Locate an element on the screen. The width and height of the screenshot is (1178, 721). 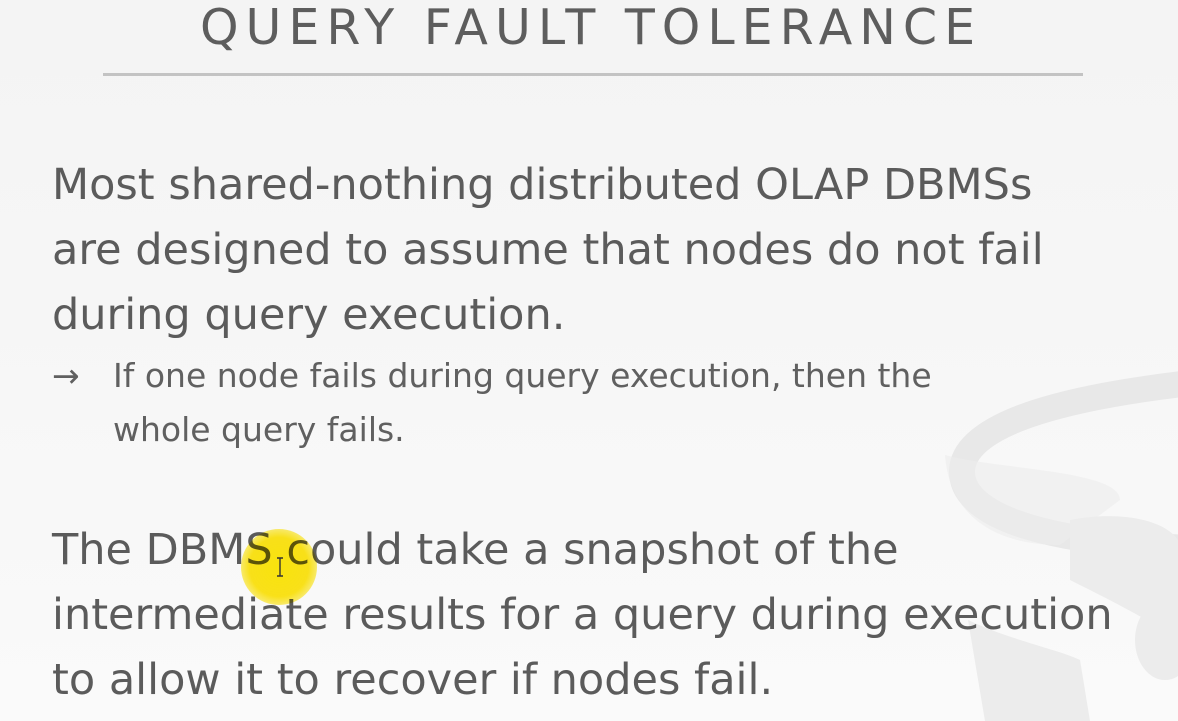
paragraph-line: The DBMS could take a snapshot of the is located at coordinates (475, 550).